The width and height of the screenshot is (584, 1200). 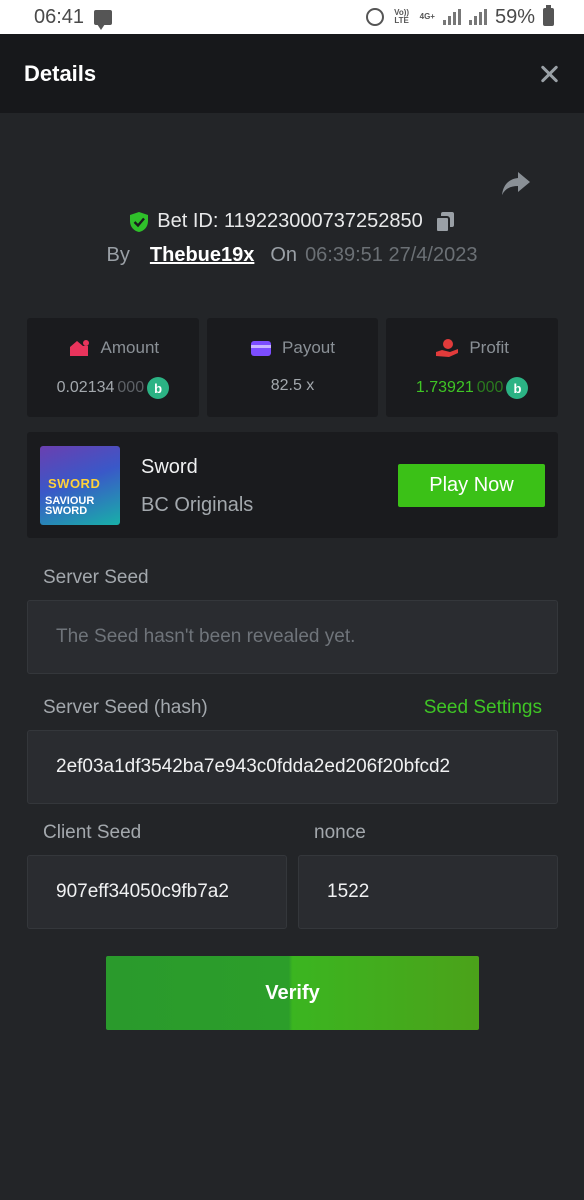 What do you see at coordinates (284, 255) in the screenshot?
I see `on-label: On` at bounding box center [284, 255].